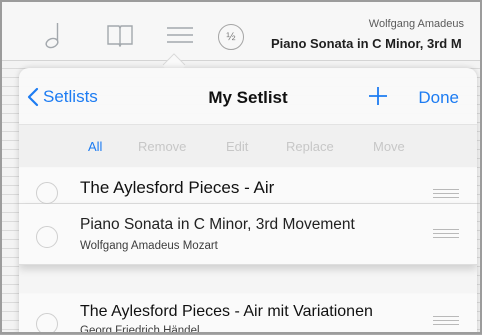 Image resolution: width=482 pixels, height=335 pixels. I want to click on segment-edit: Edit, so click(237, 146).